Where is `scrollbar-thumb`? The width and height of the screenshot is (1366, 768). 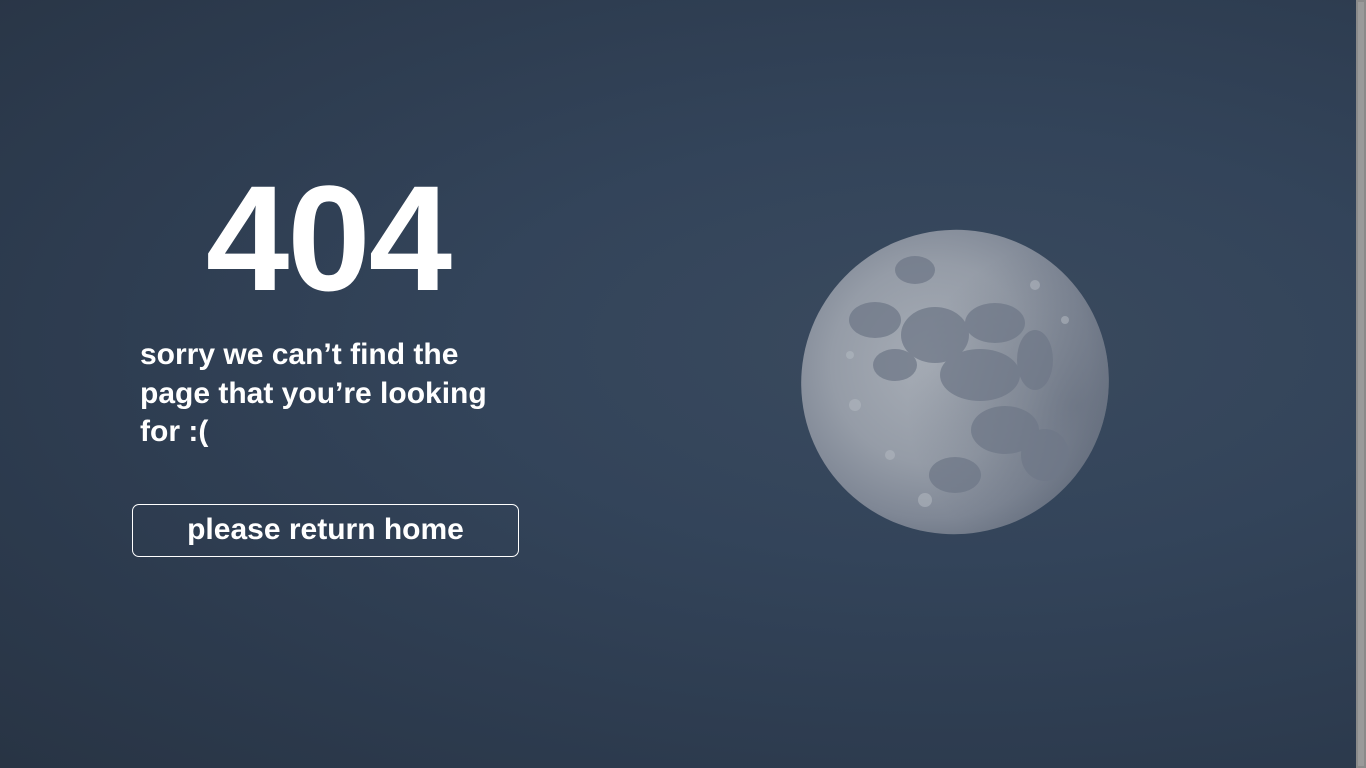
scrollbar-thumb is located at coordinates (1361, 384).